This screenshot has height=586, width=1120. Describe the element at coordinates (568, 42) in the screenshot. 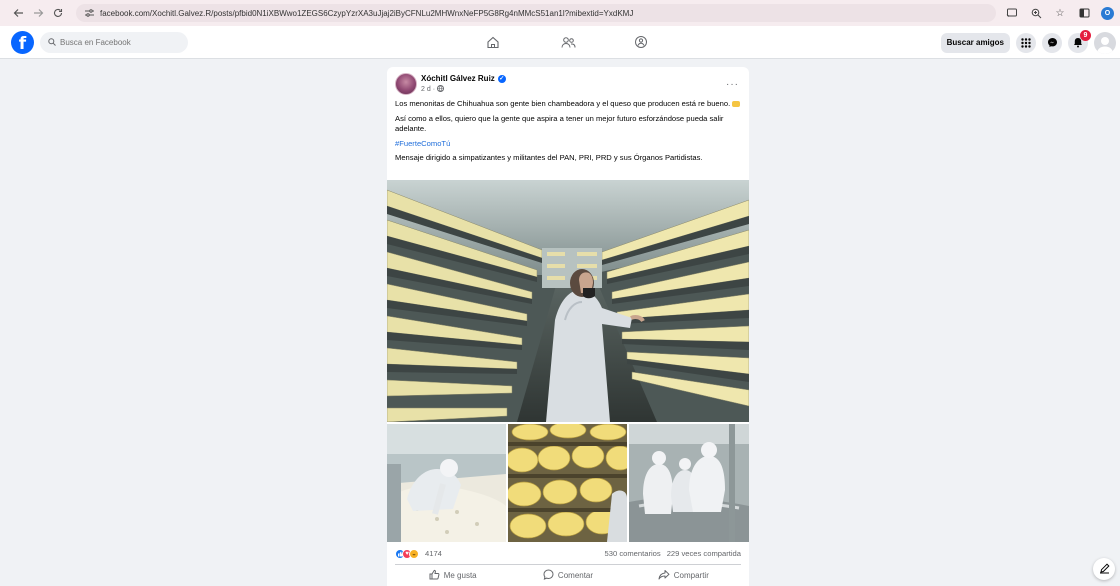

I see `friends-icon` at that location.